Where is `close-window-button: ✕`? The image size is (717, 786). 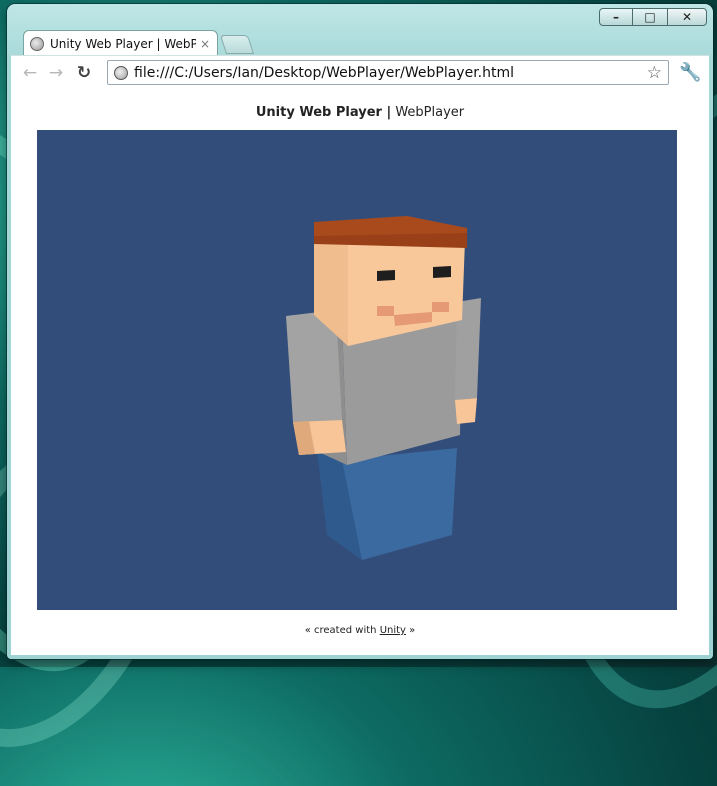
close-window-button: ✕ is located at coordinates (687, 17).